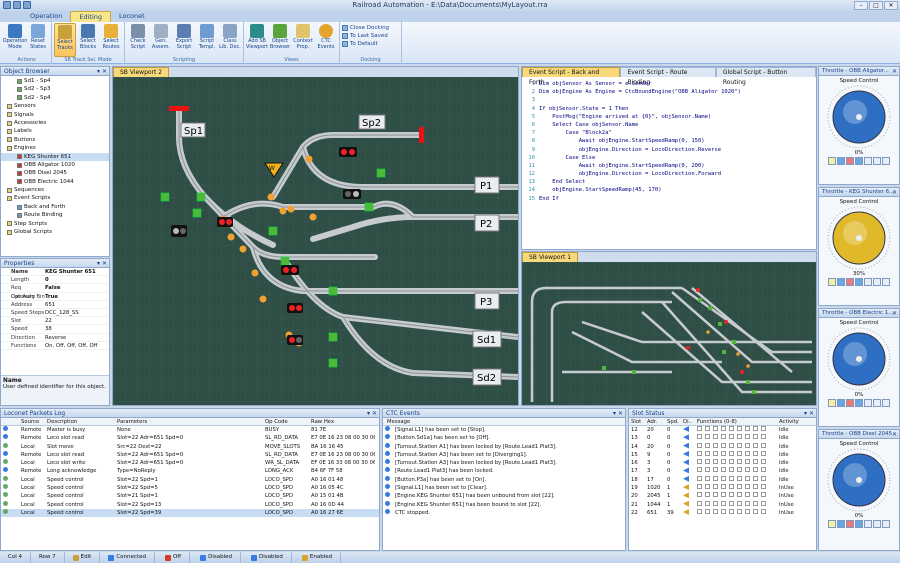  Describe the element at coordinates (32, 421) in the screenshot. I see `col-source: Source` at that location.